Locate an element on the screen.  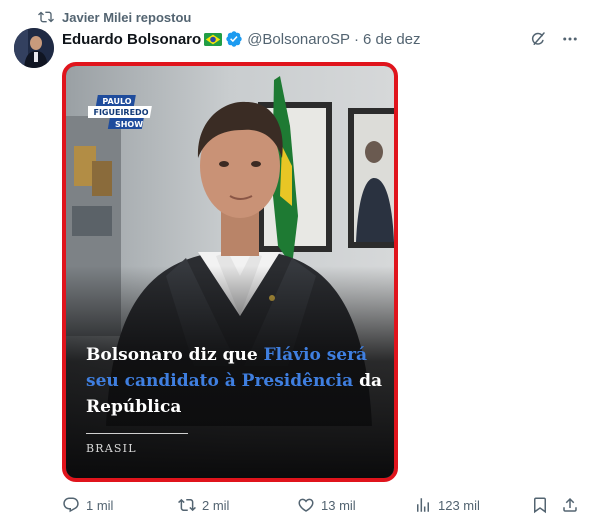
retweet-button: 2 mil is located at coordinates (203, 505).